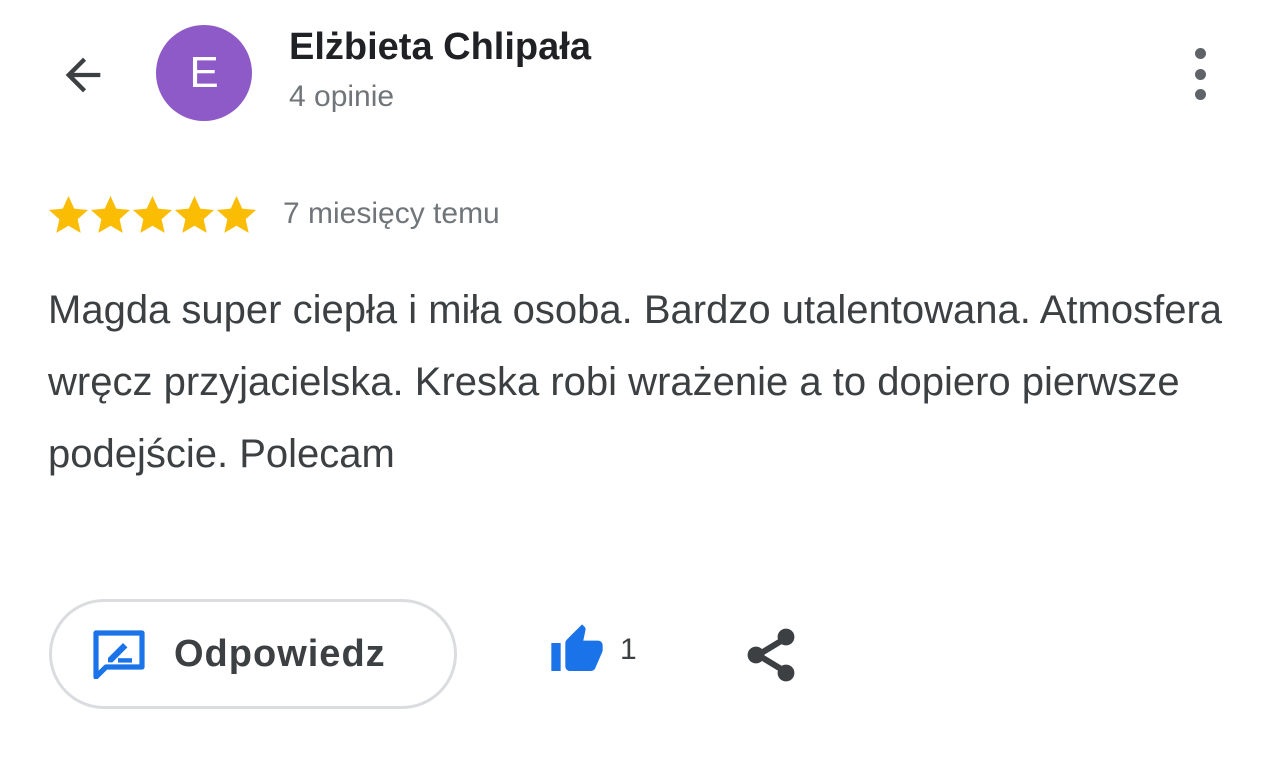 This screenshot has width=1284, height=783. What do you see at coordinates (1200, 53) in the screenshot?
I see `more-vert-icon` at bounding box center [1200, 53].